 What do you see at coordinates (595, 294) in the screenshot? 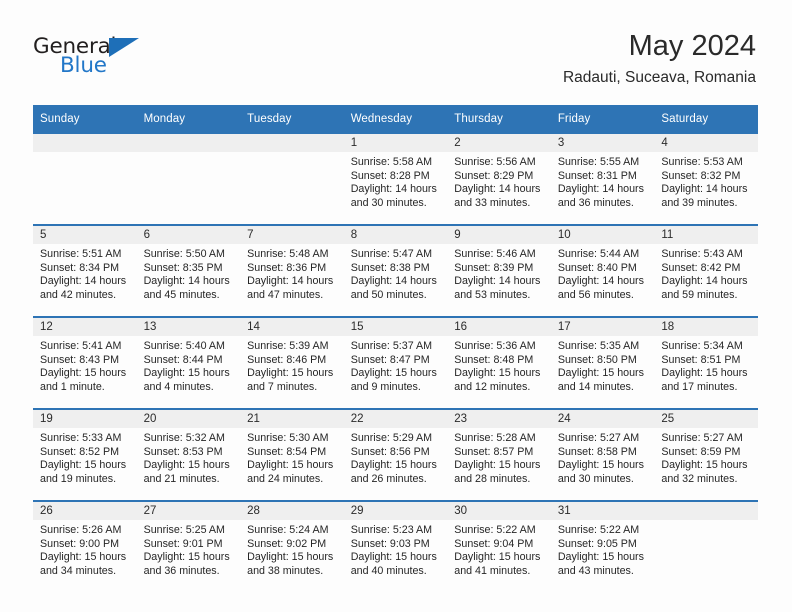
I see `daylight-duration-line2: and 56 minutes.` at bounding box center [595, 294].